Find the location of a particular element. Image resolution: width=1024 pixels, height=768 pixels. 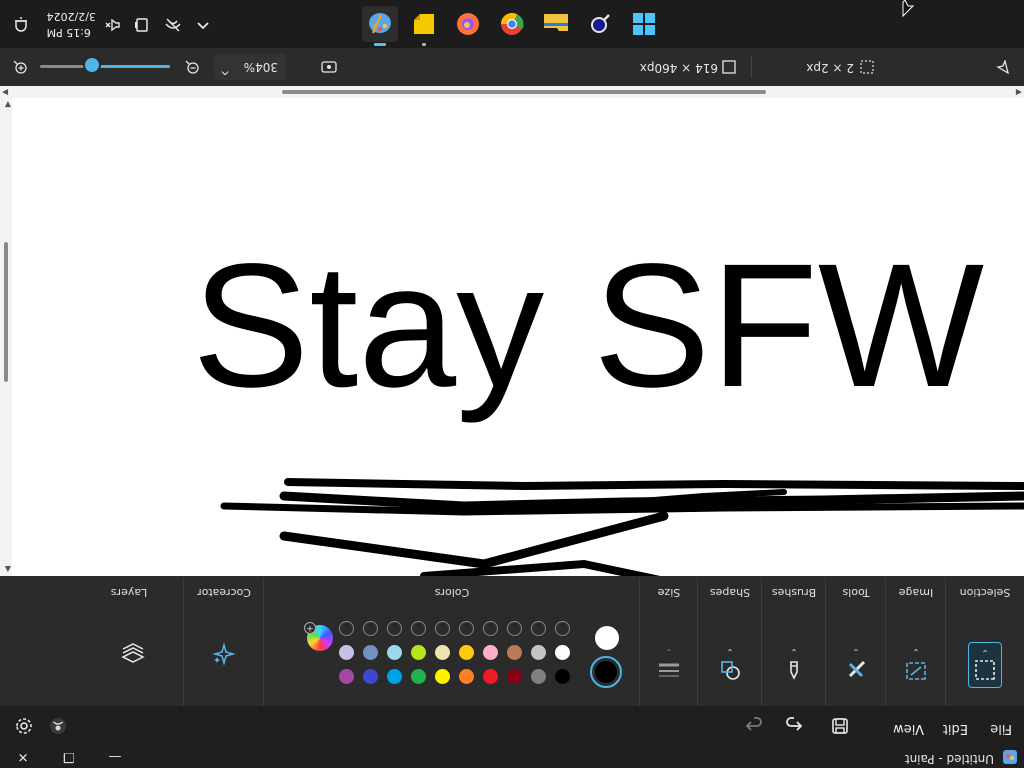

start-button is located at coordinates (644, 24).